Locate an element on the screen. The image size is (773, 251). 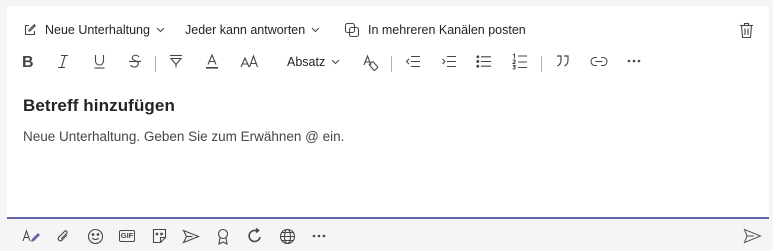
italic-icon is located at coordinates (63, 61).